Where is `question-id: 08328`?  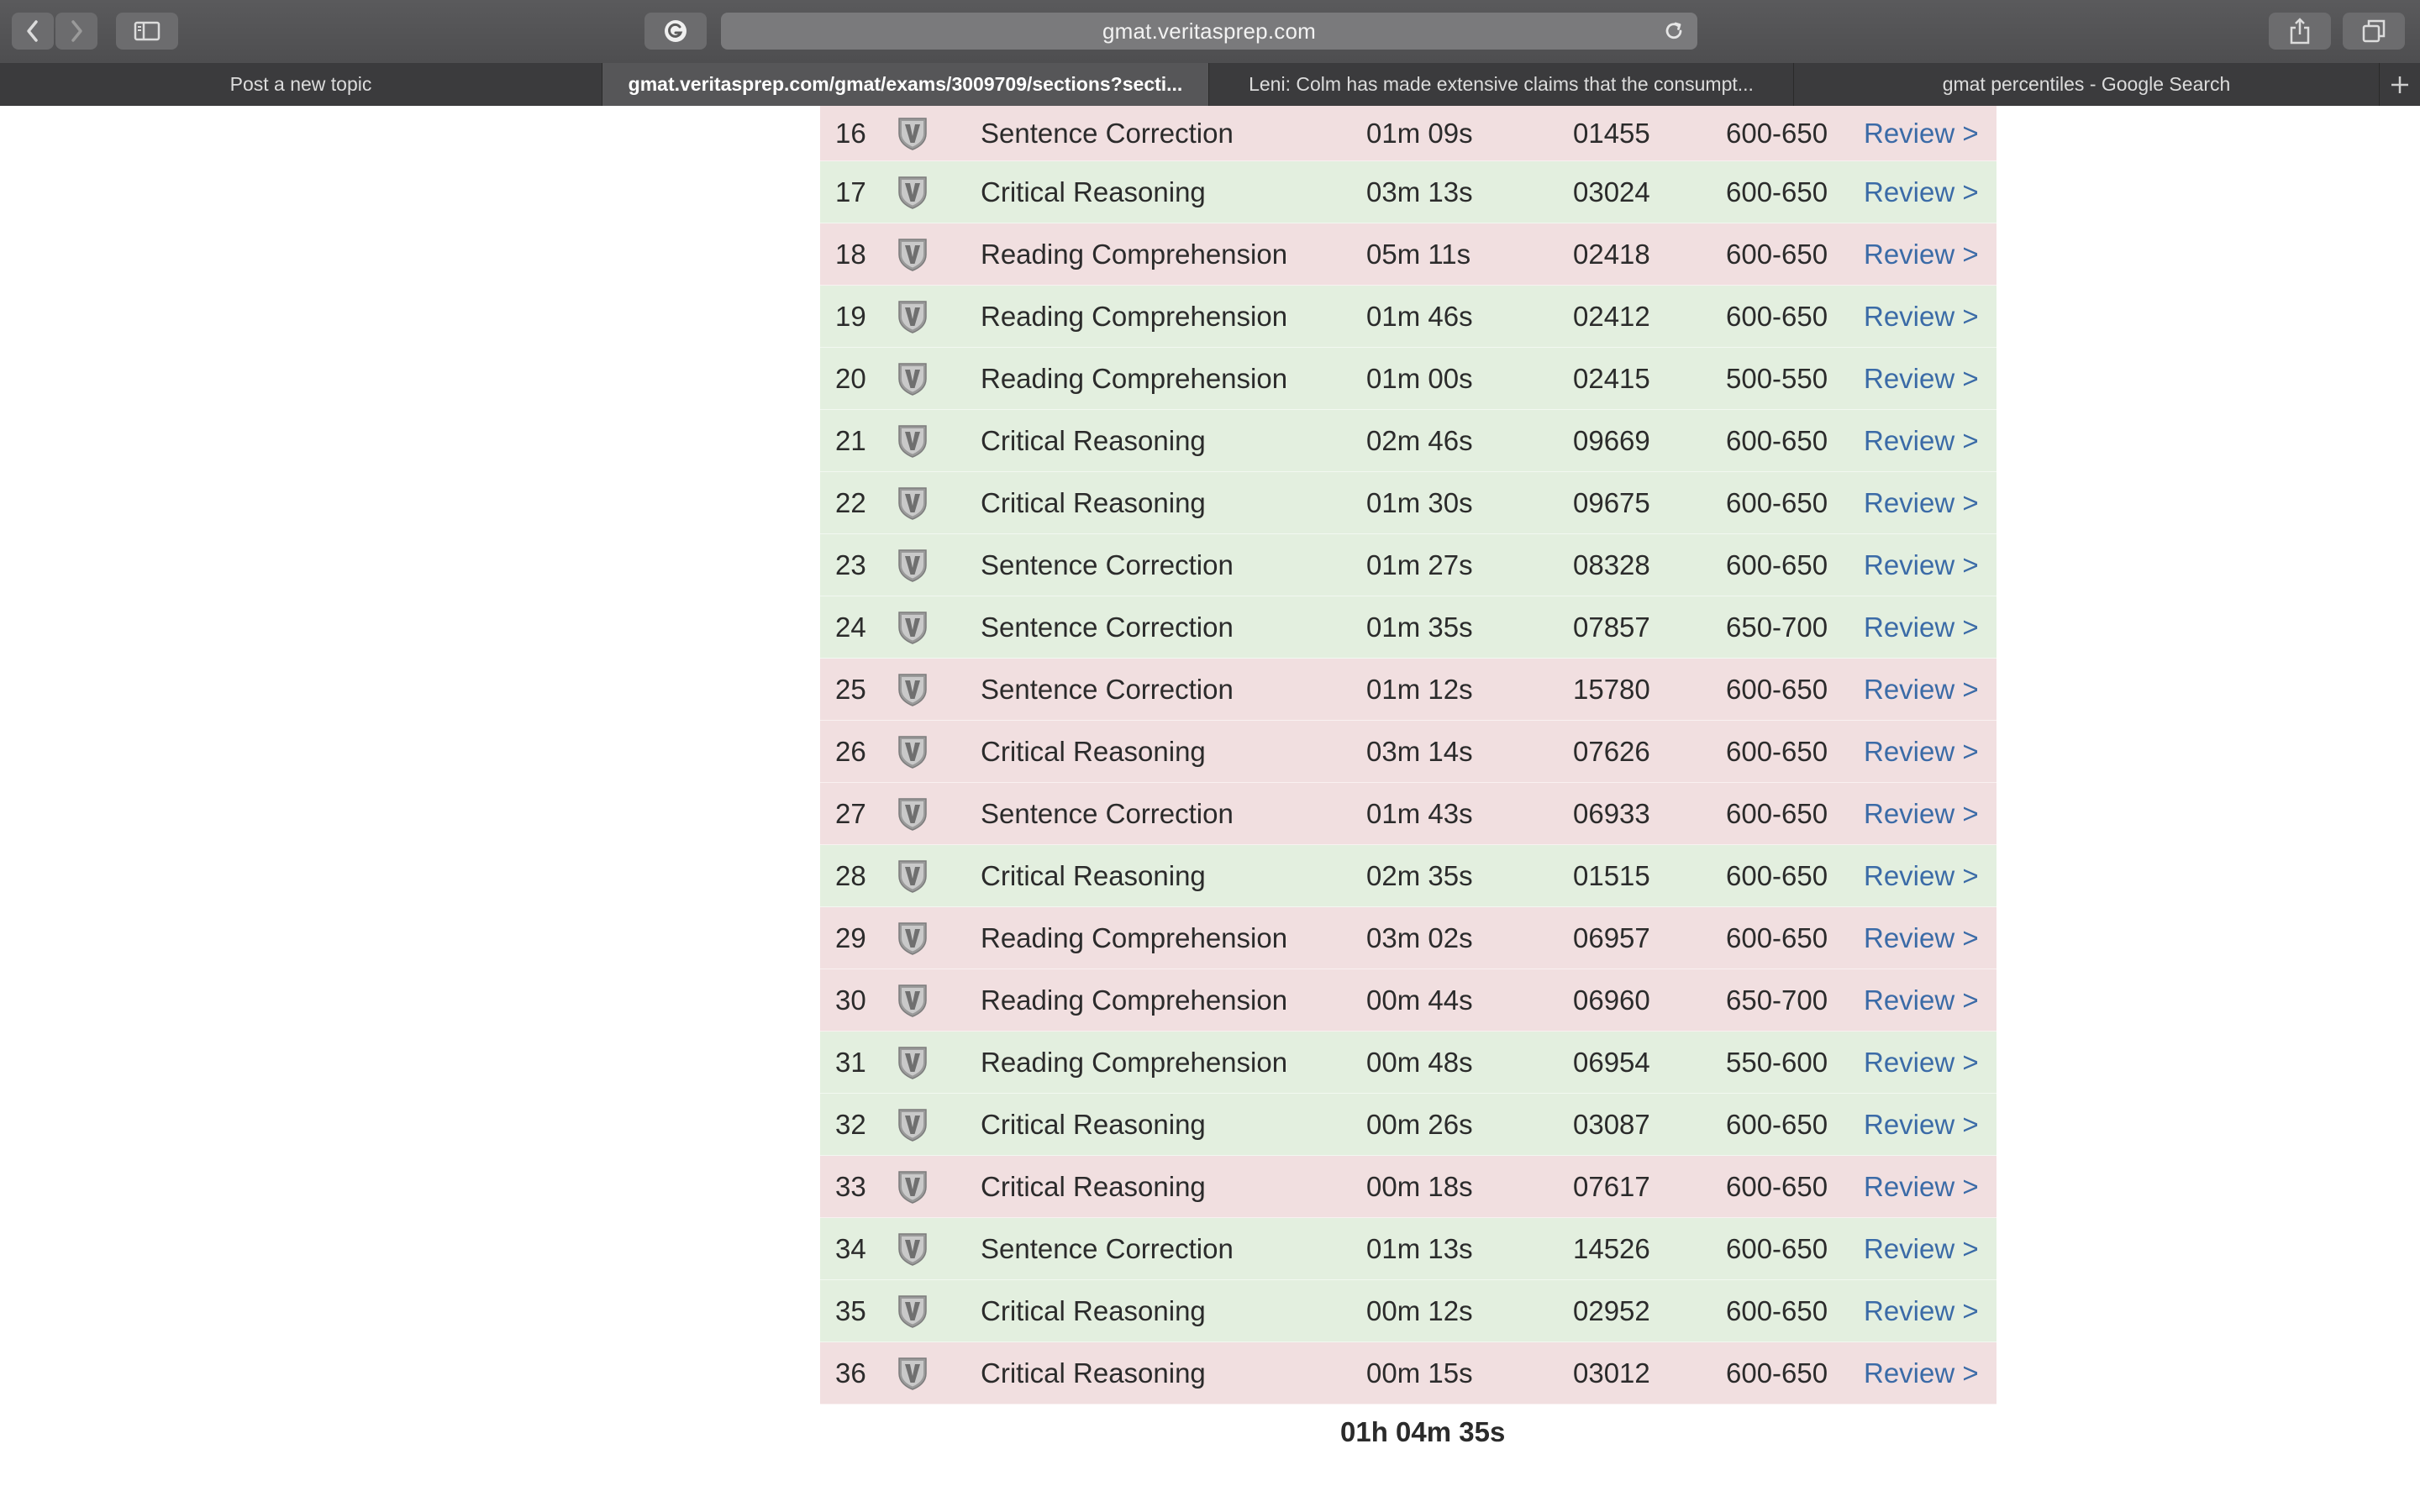 question-id: 08328 is located at coordinates (1612, 564).